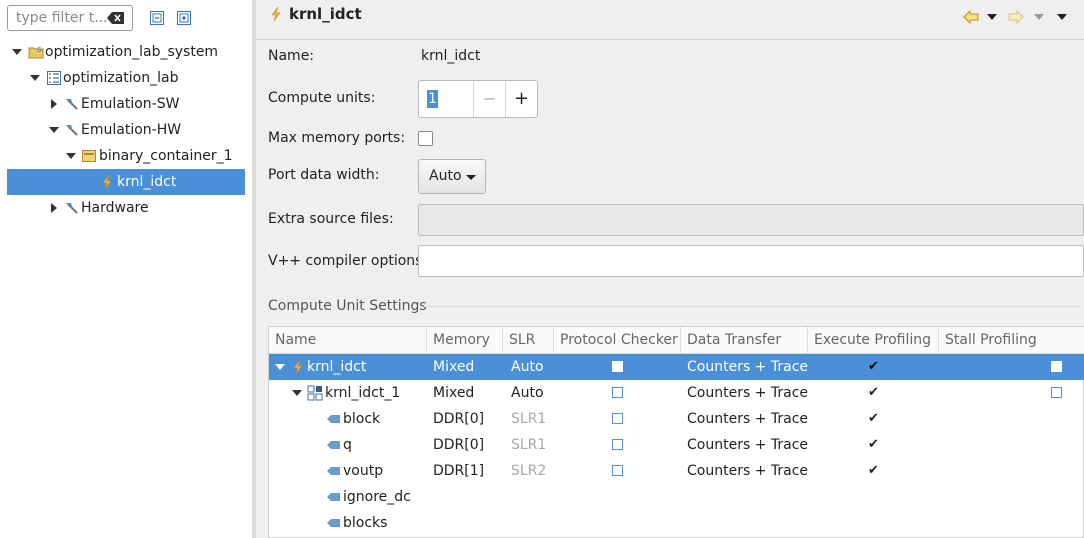 This screenshot has width=1084, height=538. Describe the element at coordinates (489, 99) in the screenshot. I see `decrement-button: −` at that location.